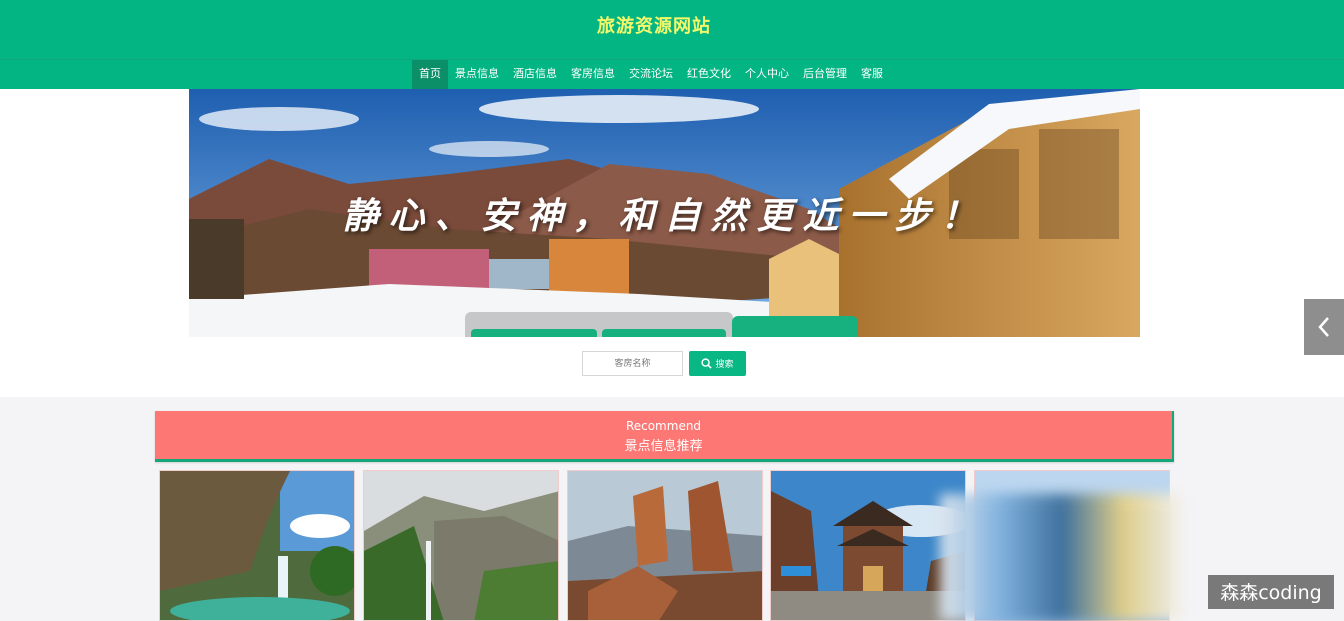  What do you see at coordinates (1062, 557) in the screenshot?
I see `blurred-overlay` at bounding box center [1062, 557].